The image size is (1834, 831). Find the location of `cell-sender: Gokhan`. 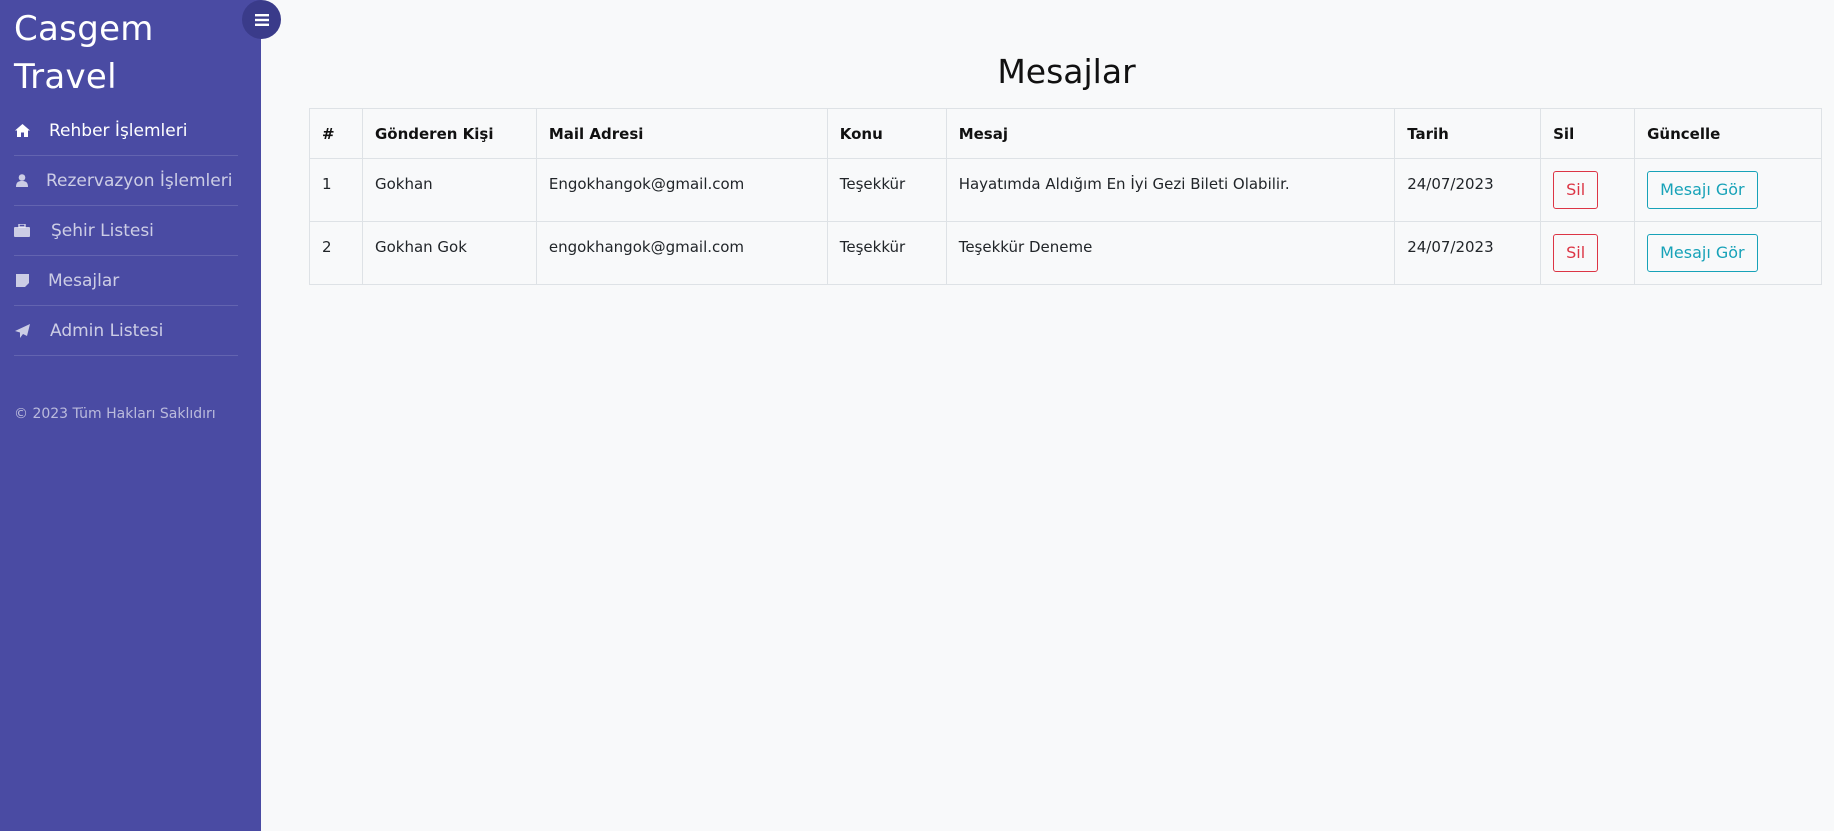

cell-sender: Gokhan is located at coordinates (449, 190).